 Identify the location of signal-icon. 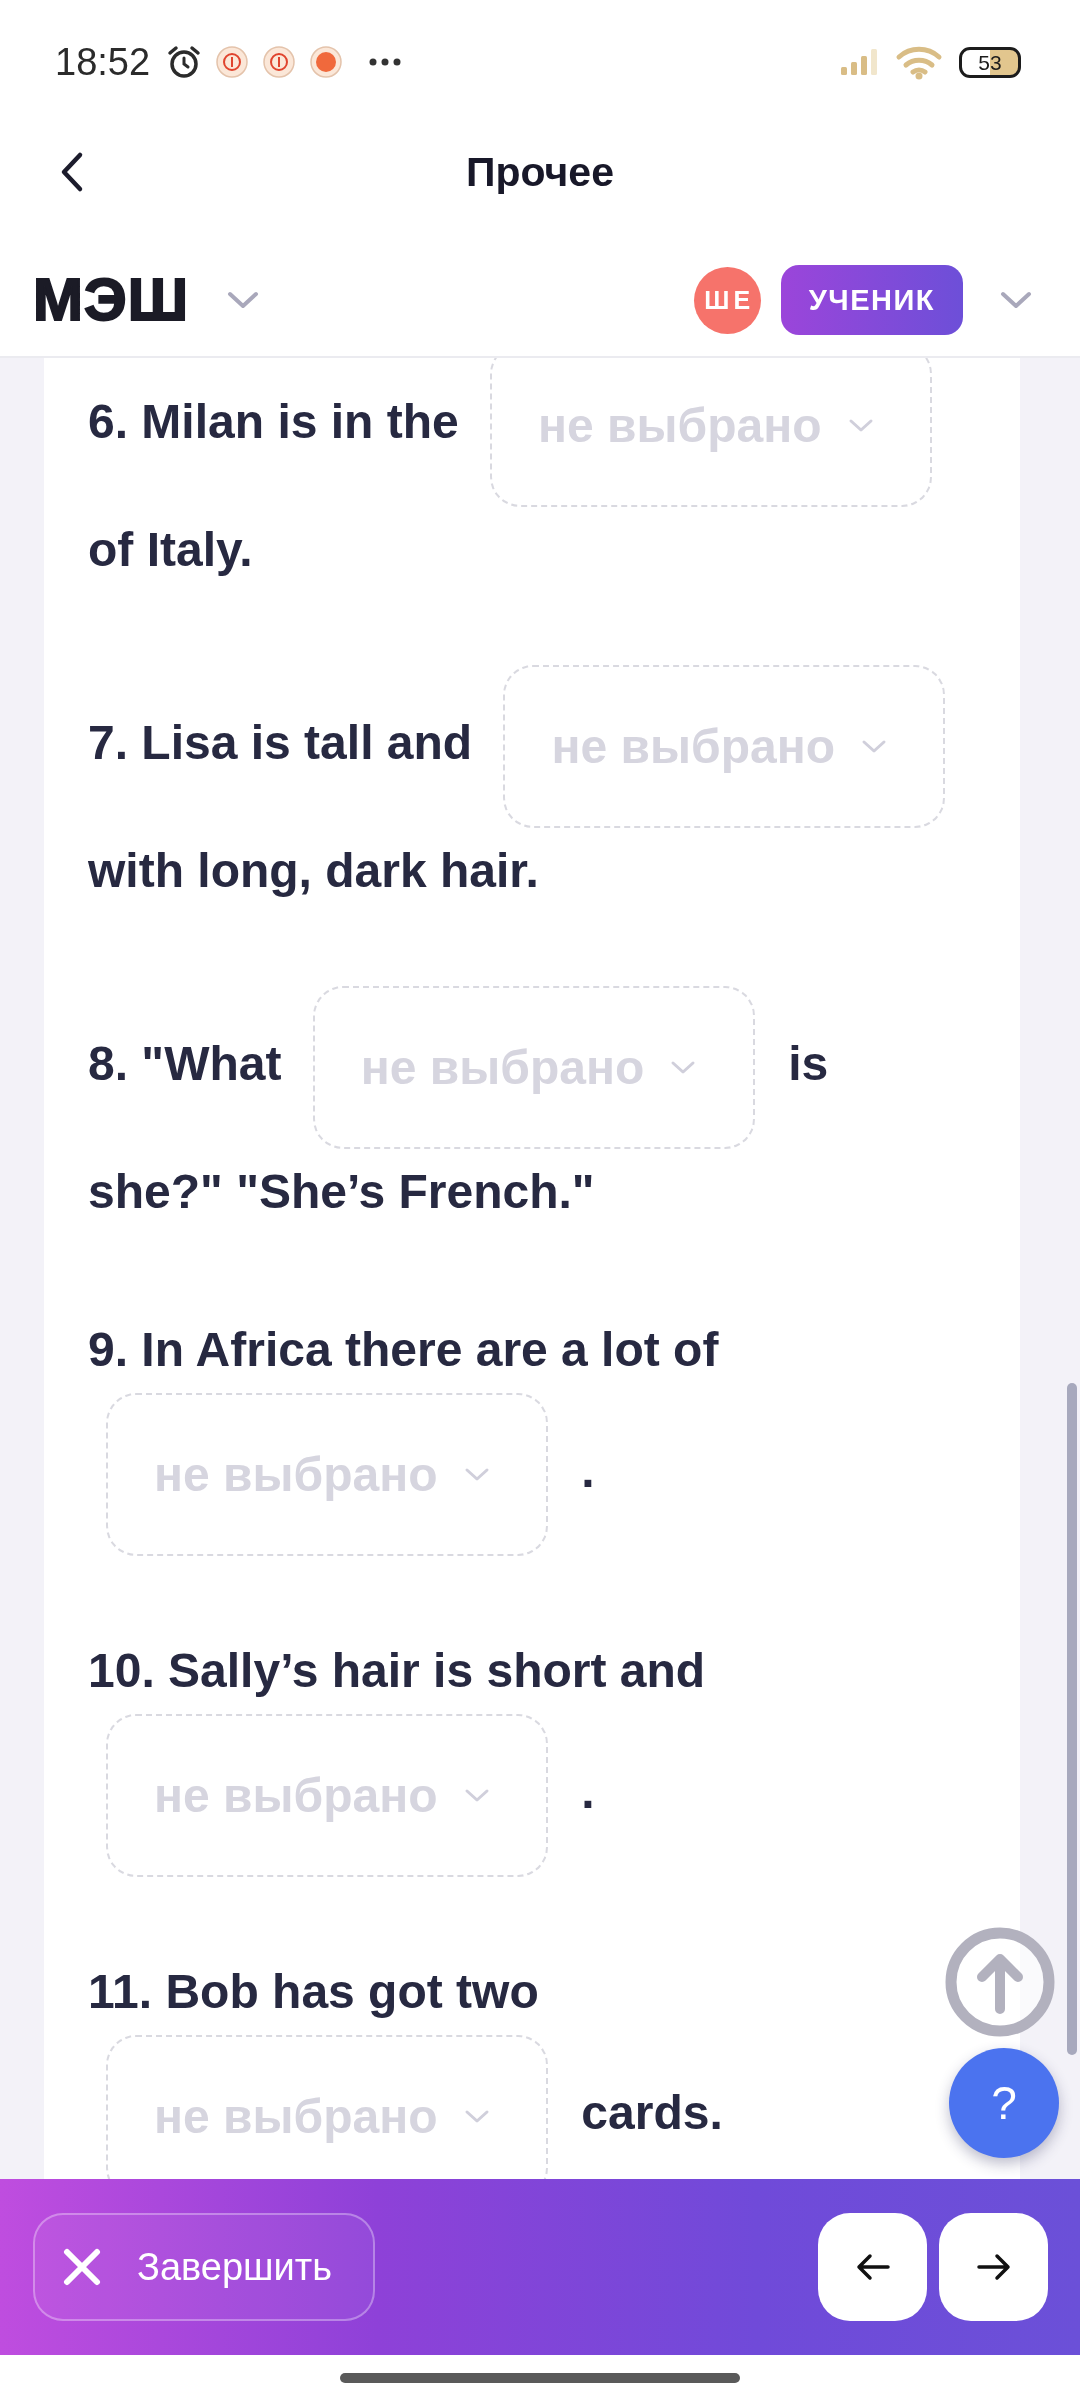
(860, 62).